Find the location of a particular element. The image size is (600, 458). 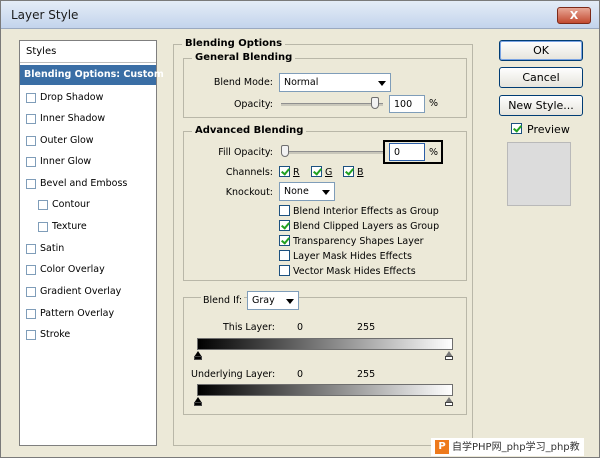

style-item: Color Overlay is located at coordinates (88, 270).